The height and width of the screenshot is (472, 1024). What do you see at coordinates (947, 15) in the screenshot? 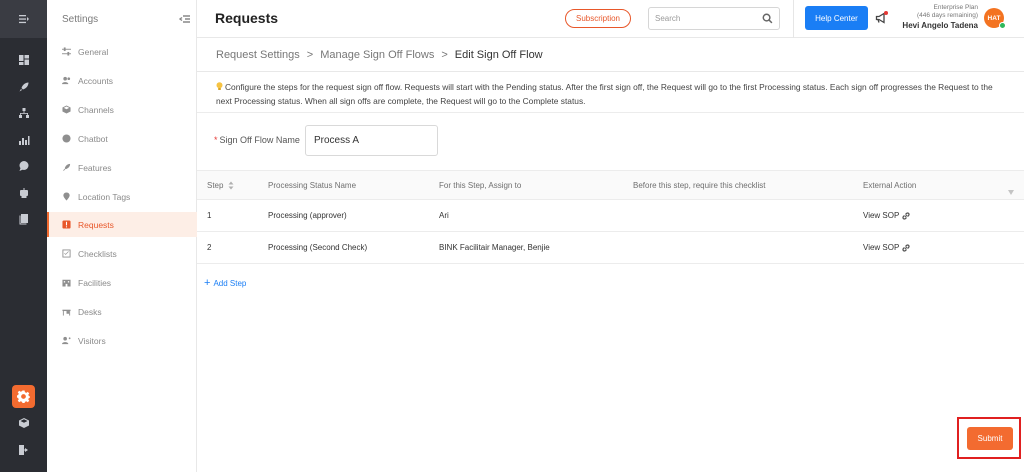
I see `plan-days-remaining: (446 days remaining)` at bounding box center [947, 15].